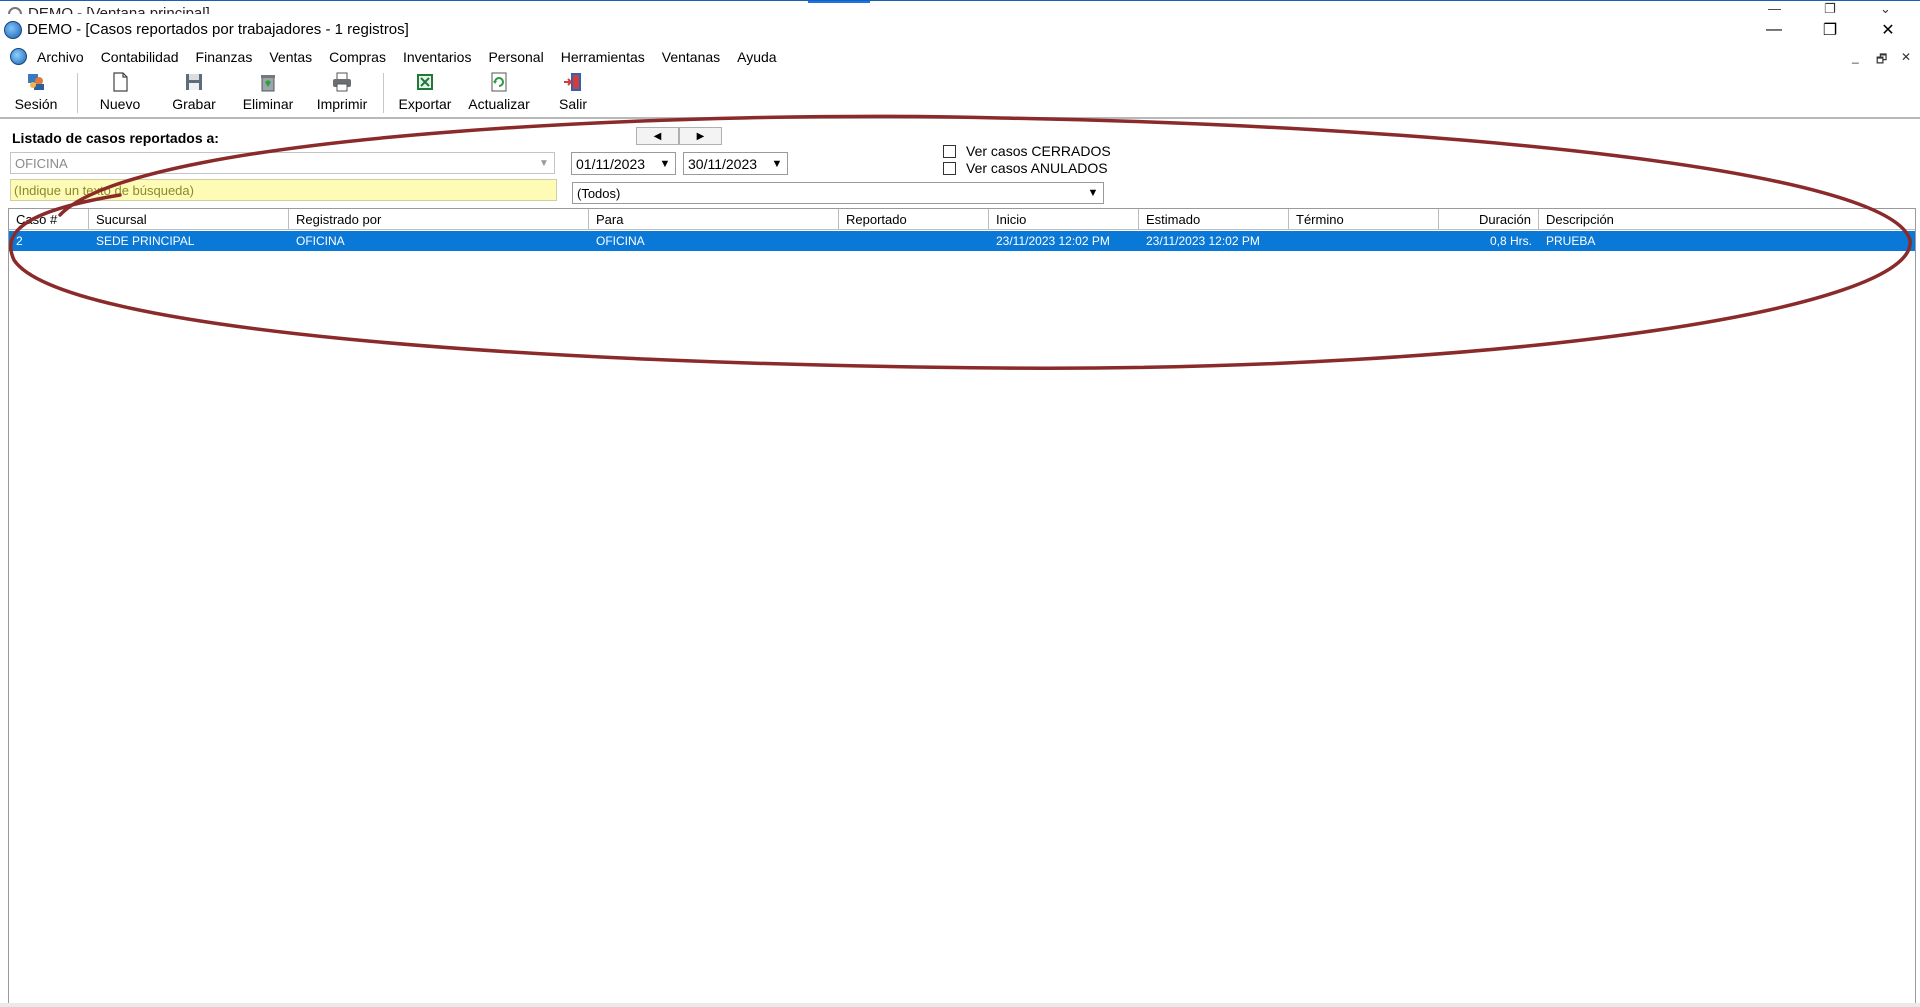 This screenshot has height=1007, width=1920. What do you see at coordinates (515, 57) in the screenshot?
I see `menu-personal: Personal` at bounding box center [515, 57].